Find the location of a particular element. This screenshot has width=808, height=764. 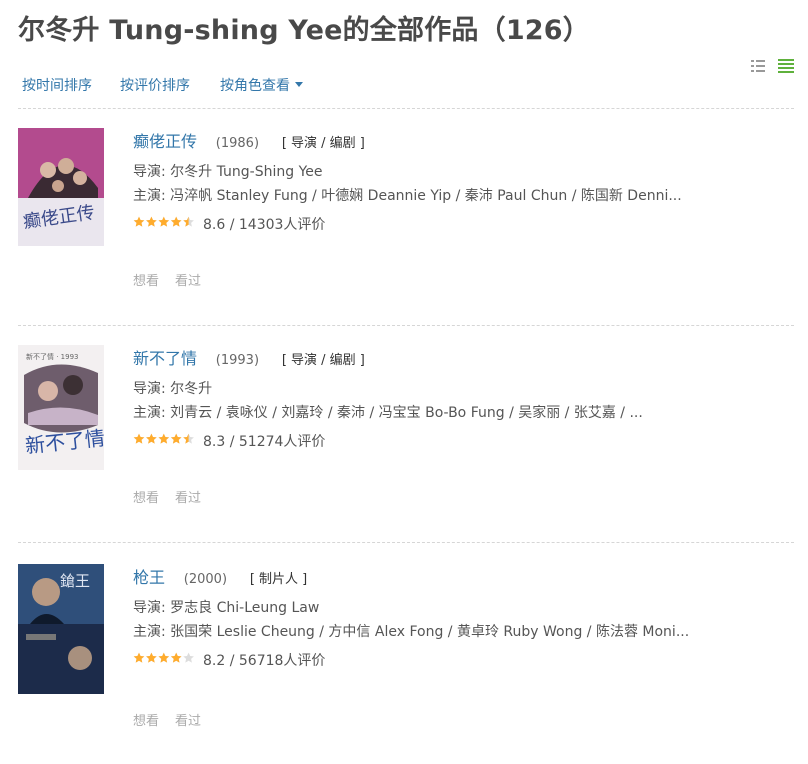

rating: 8.2 / 56718人评价 is located at coordinates (463, 661).